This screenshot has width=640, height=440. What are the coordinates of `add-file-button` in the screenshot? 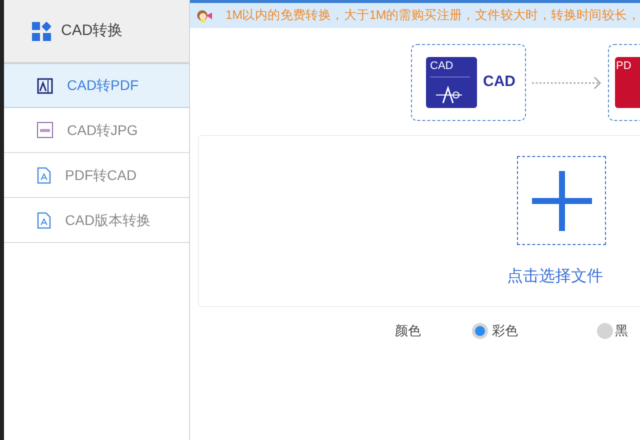 It's located at (561, 200).